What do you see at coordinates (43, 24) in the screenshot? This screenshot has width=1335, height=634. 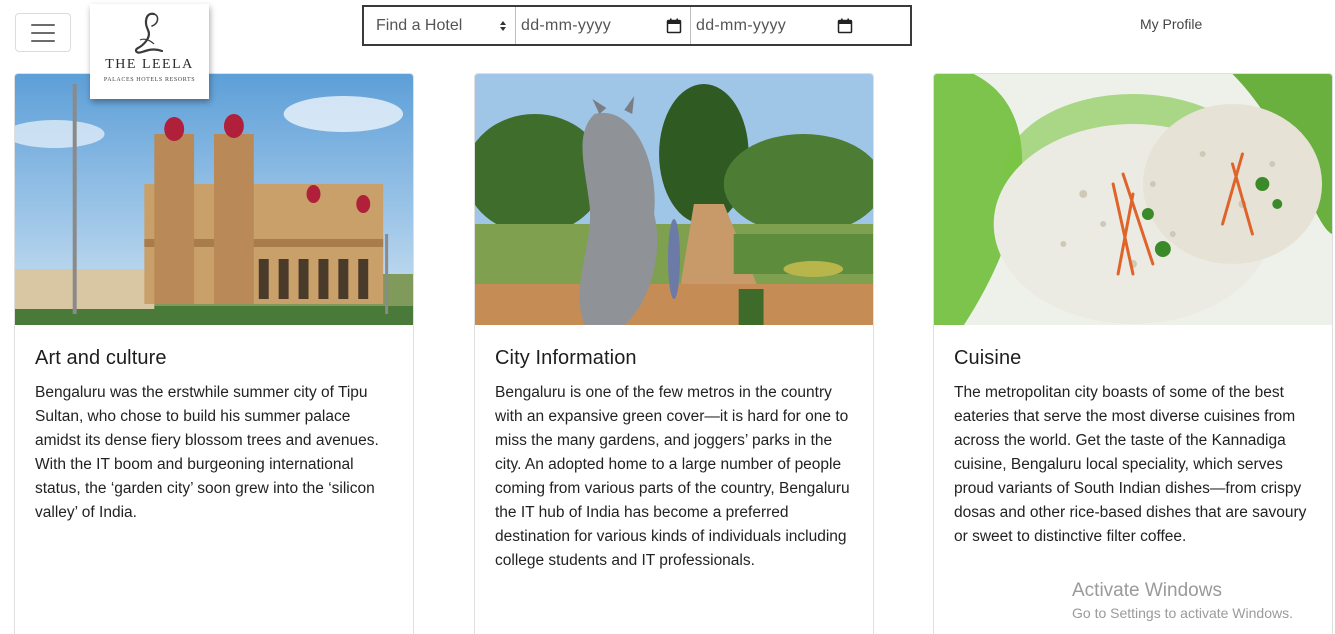 I see `hamburger-icon` at bounding box center [43, 24].